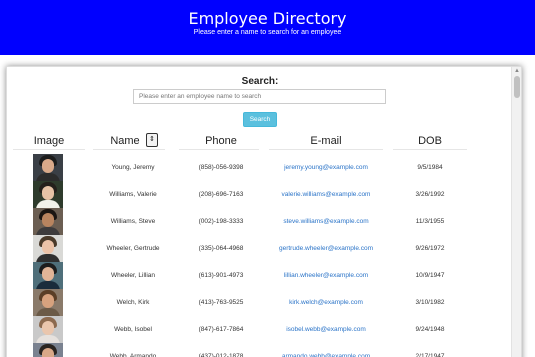  I want to click on employee-phone: (002)-198-3333, so click(221, 221).